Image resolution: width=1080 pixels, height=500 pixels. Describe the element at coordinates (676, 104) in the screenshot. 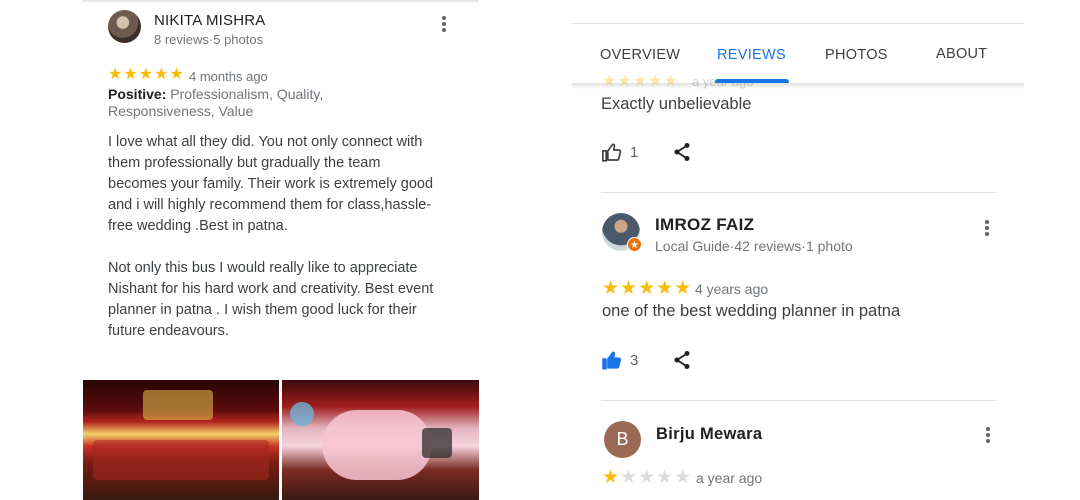

I see `review-text: Exactly unbelievable` at that location.